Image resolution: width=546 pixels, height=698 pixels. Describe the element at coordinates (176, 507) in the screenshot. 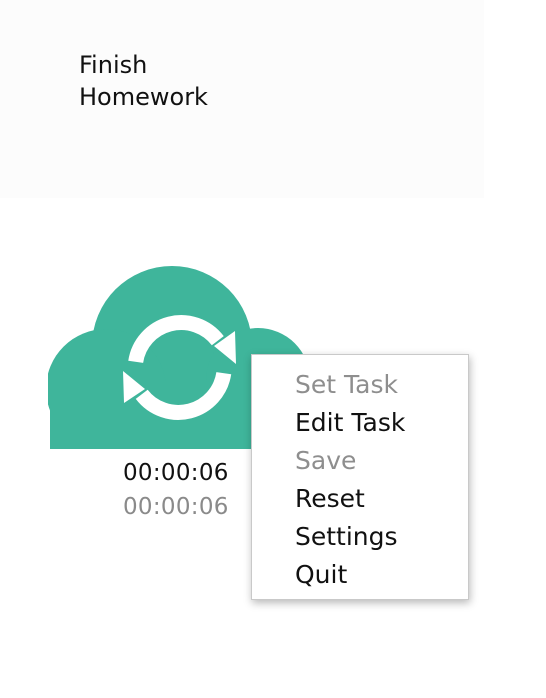

I see `total-timer: 00:00:06` at that location.